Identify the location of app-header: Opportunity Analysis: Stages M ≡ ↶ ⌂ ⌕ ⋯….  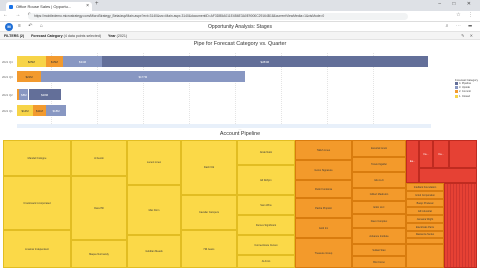
(240, 27).